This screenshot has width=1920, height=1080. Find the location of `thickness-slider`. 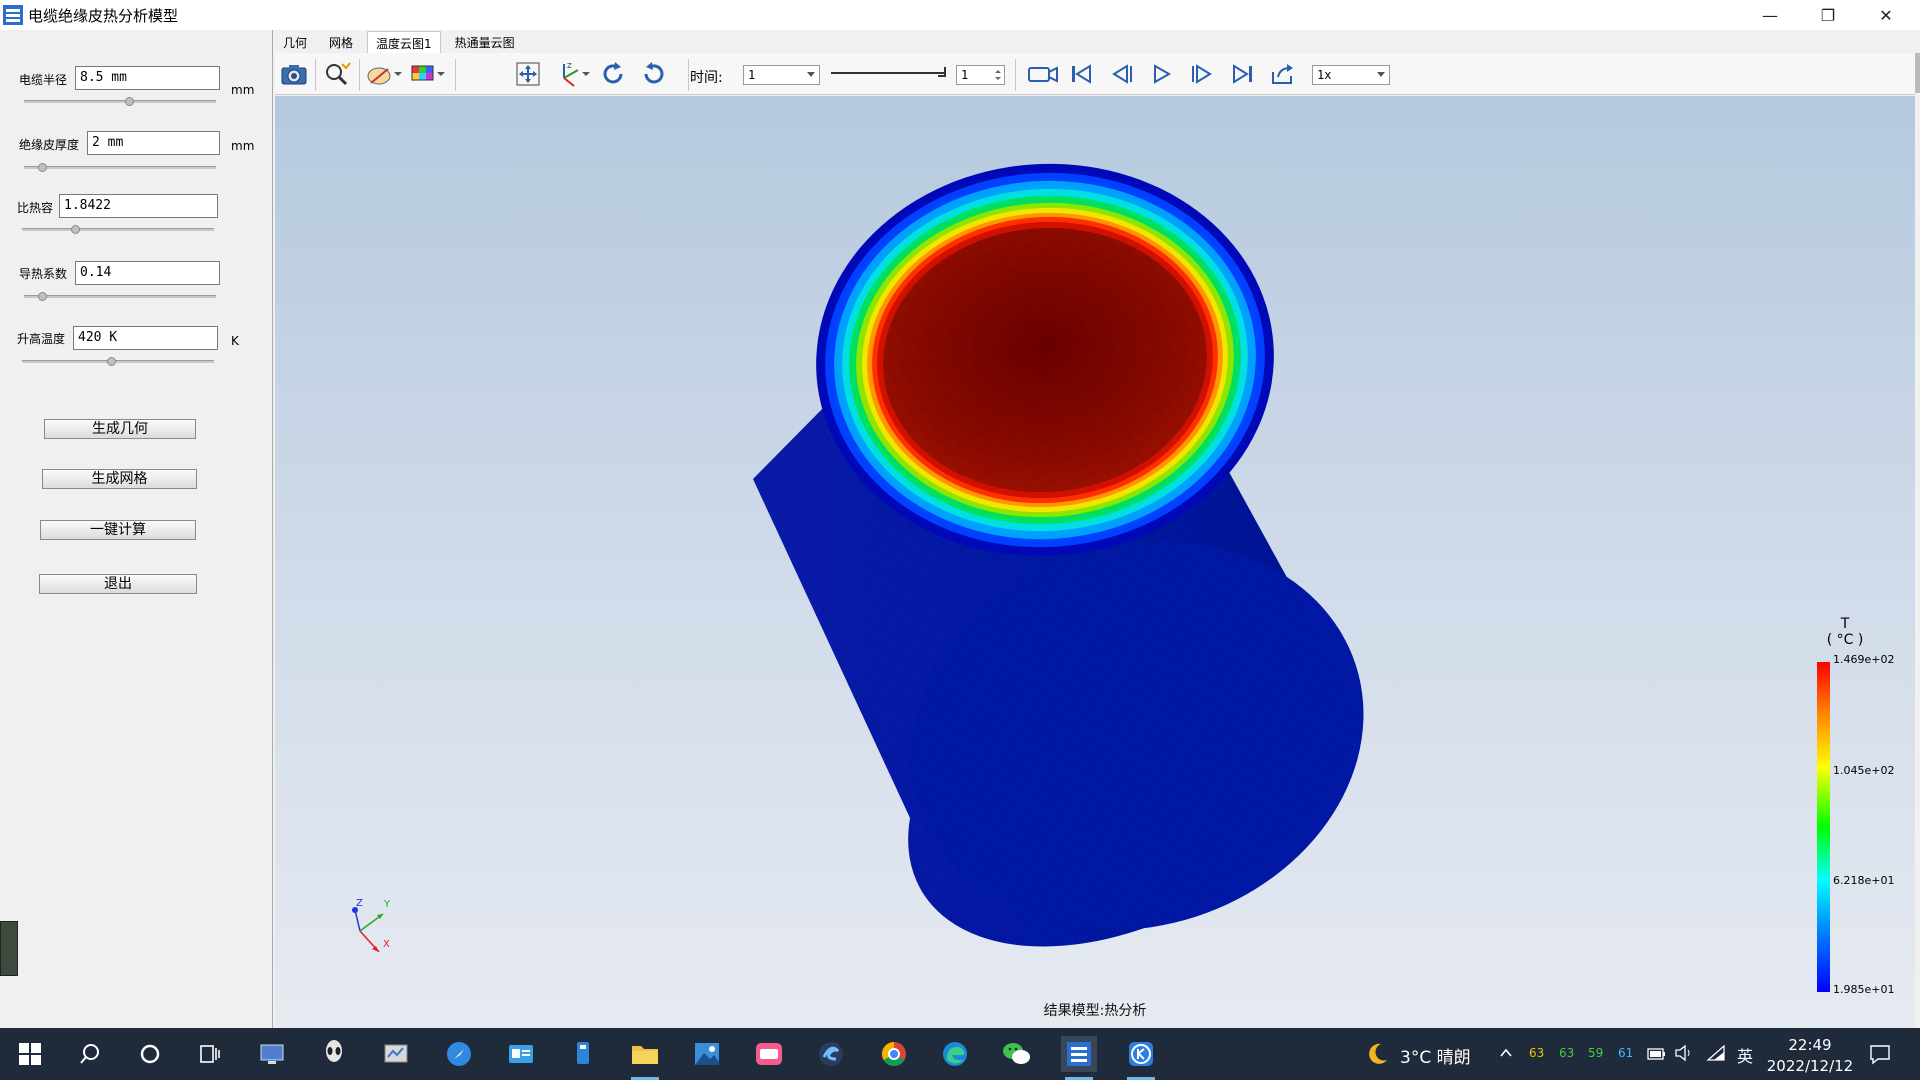

thickness-slider is located at coordinates (120, 167).